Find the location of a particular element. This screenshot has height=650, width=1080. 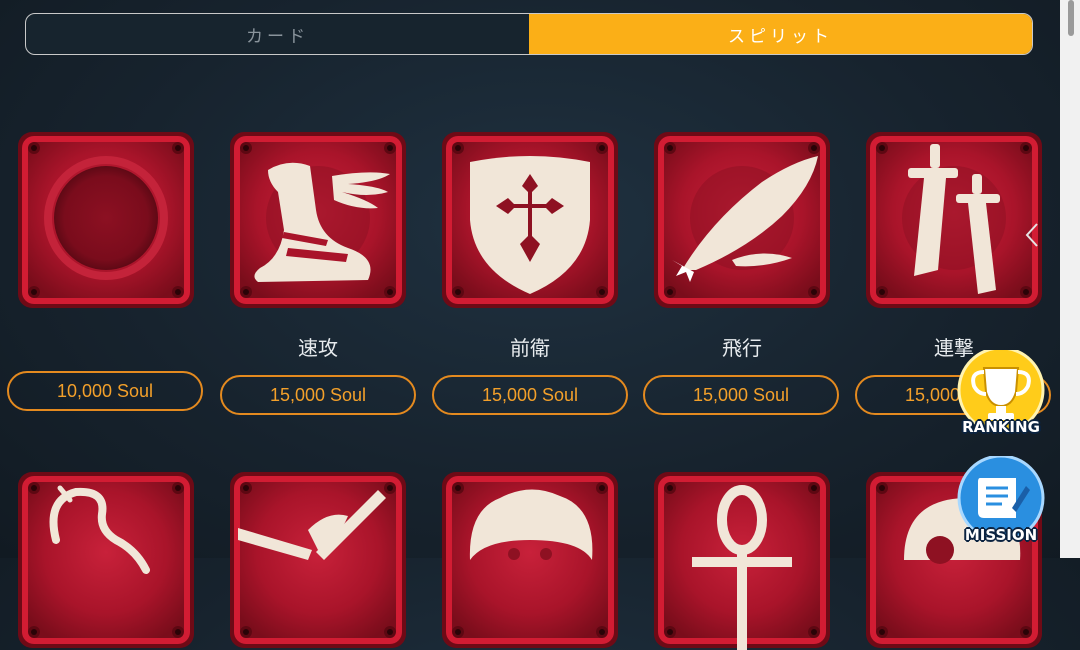

spirit-name-flight: 飛行 is located at coordinates (742, 348).